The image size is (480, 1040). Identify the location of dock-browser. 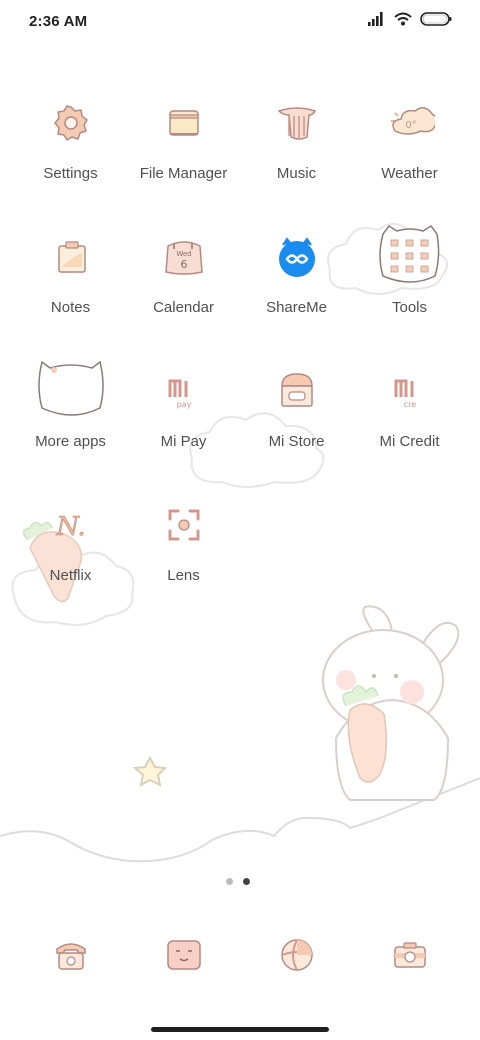
(297, 957).